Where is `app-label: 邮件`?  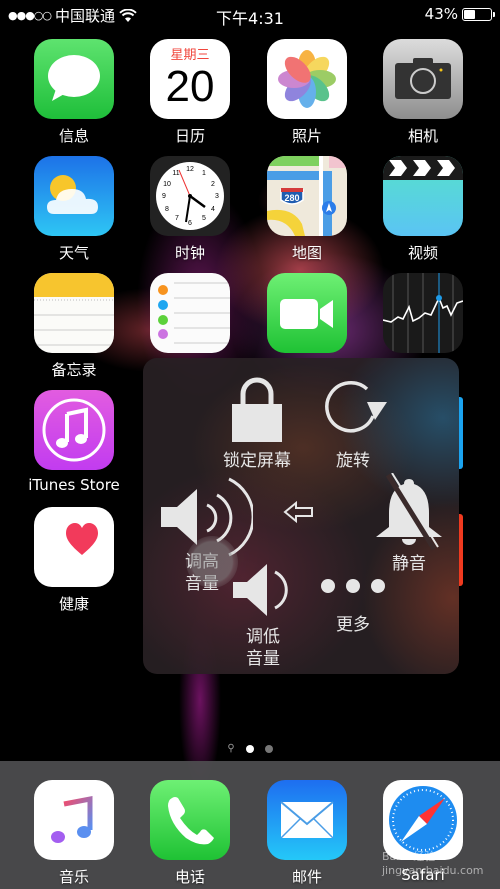
app-label: 邮件 is located at coordinates (306, 877).